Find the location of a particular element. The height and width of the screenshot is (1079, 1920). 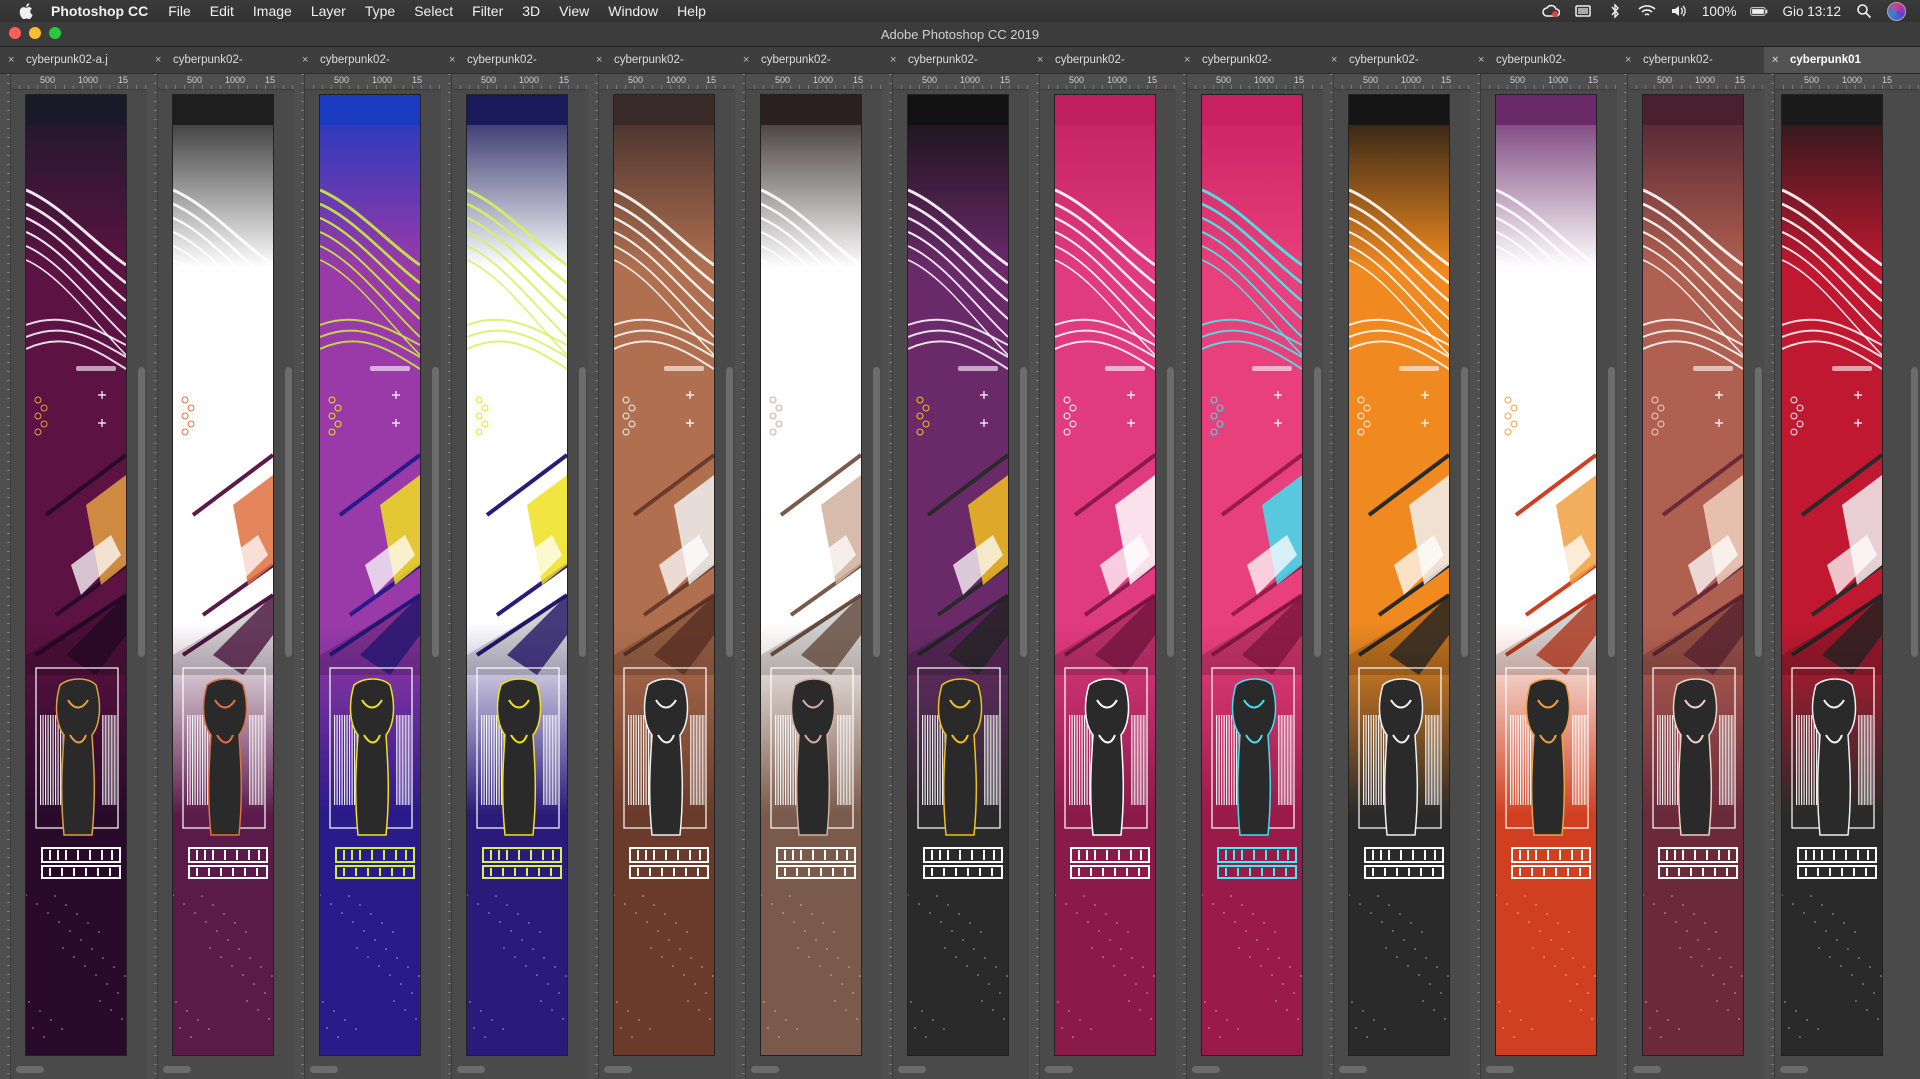

menu-image: Image is located at coordinates (272, 11).